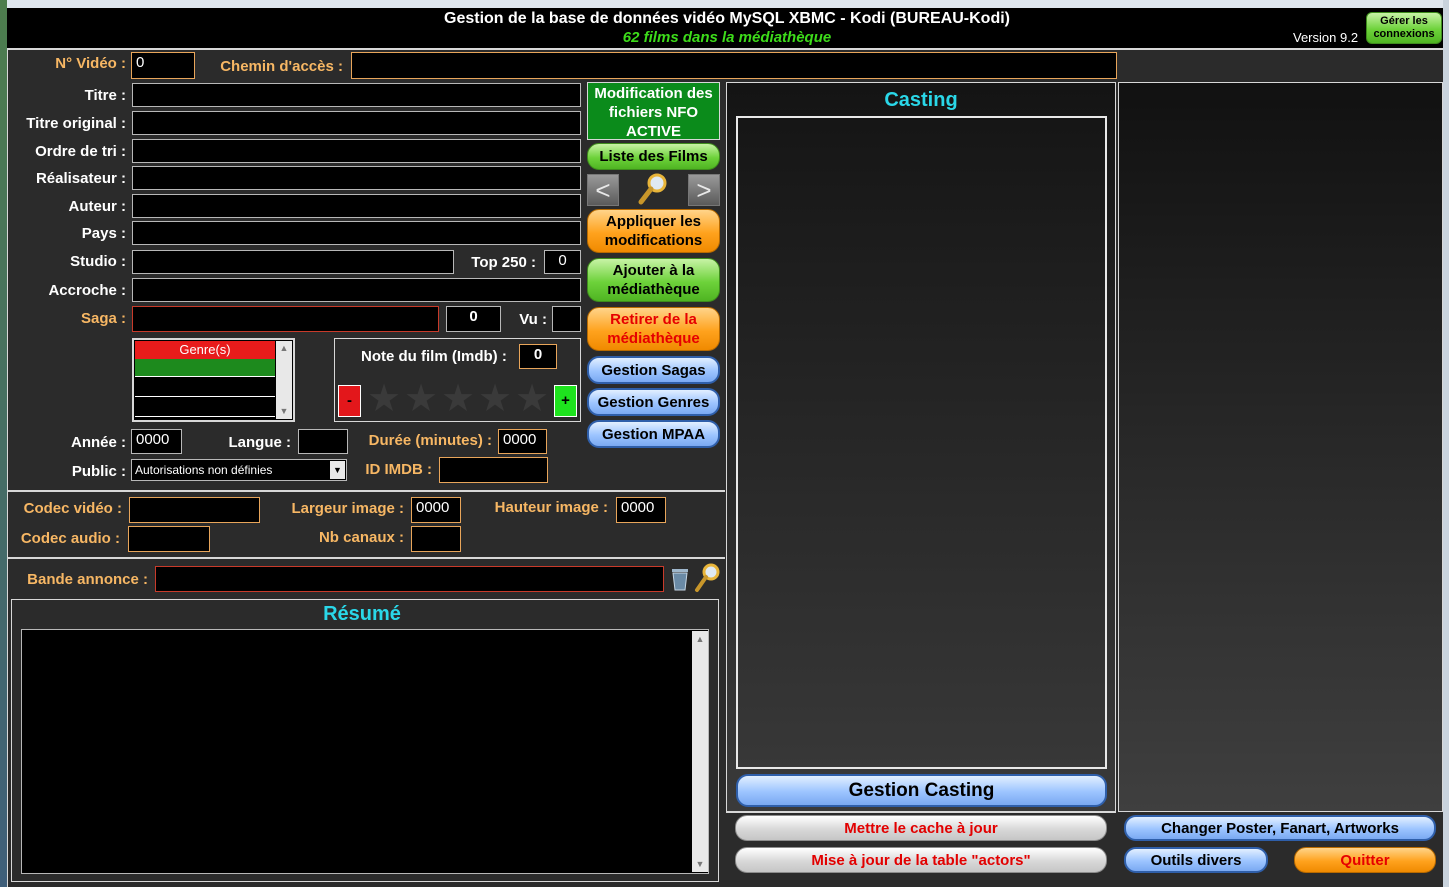 The height and width of the screenshot is (887, 1449). Describe the element at coordinates (1446, 443) in the screenshot. I see `window-right-border` at that location.